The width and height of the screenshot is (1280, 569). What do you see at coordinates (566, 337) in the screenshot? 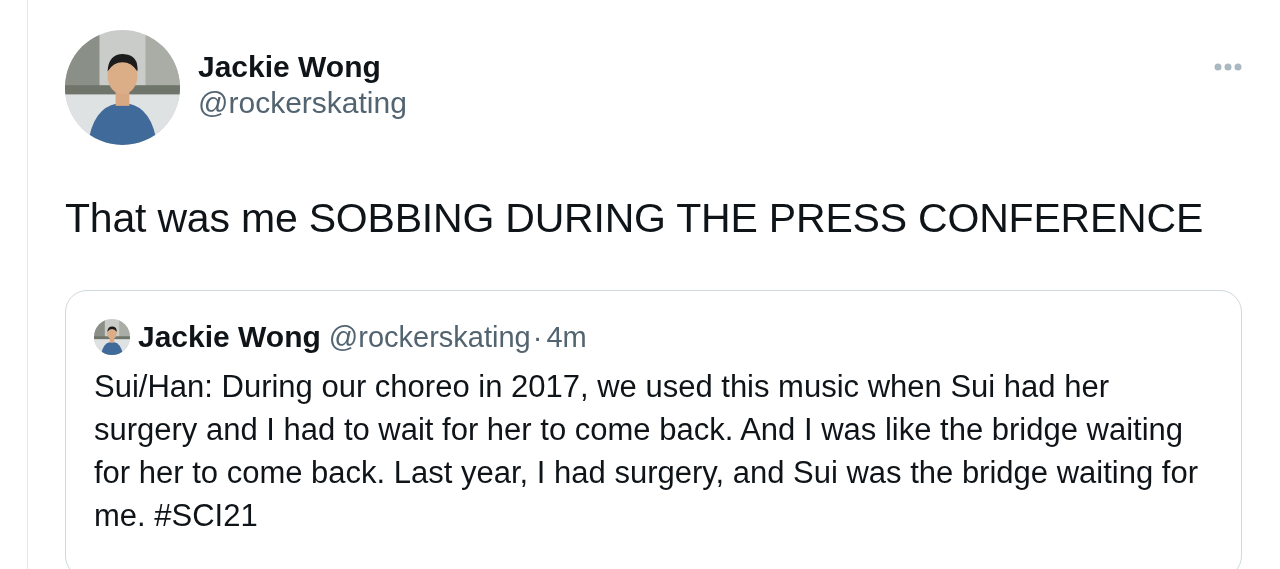
I see `timestamp: 4m` at bounding box center [566, 337].